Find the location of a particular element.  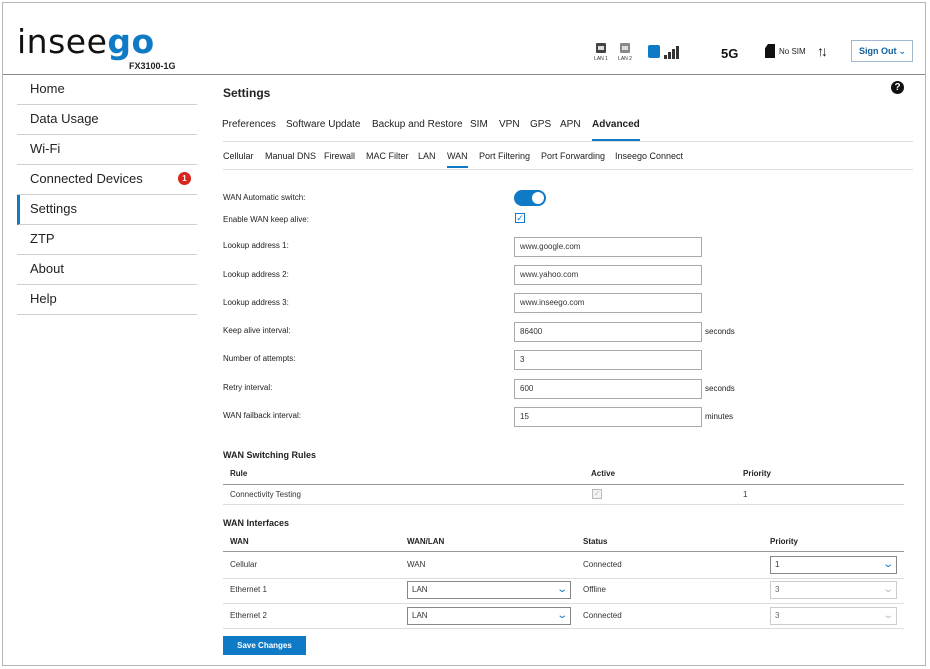

interface-status: Offline is located at coordinates (594, 589).